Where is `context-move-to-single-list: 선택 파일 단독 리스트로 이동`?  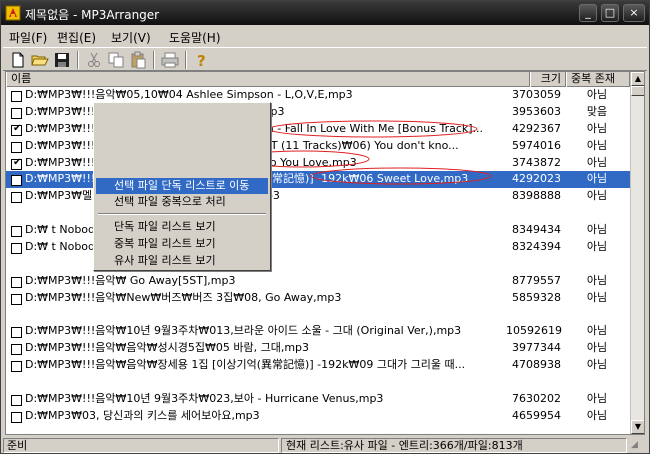 context-move-to-single-list: 선택 파일 단독 리스트로 이동 is located at coordinates (182, 186).